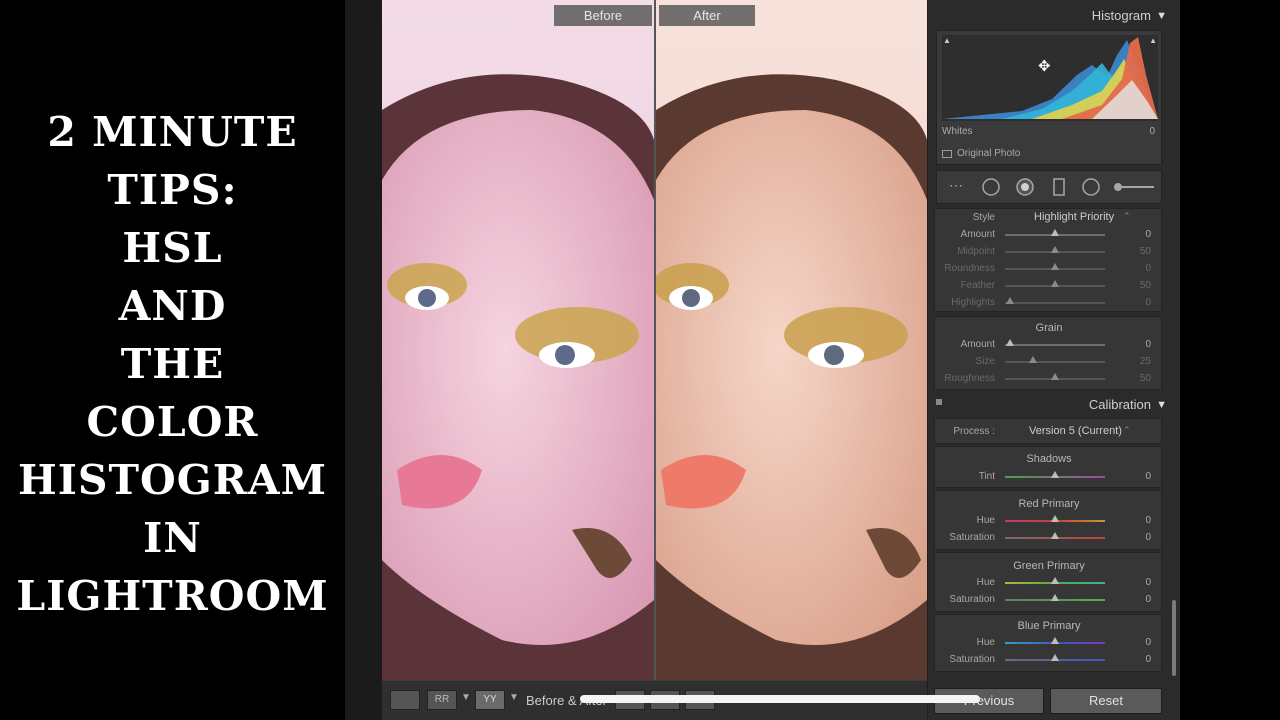  I want to click on vignette-feather-value: 50, so click(1141, 285).